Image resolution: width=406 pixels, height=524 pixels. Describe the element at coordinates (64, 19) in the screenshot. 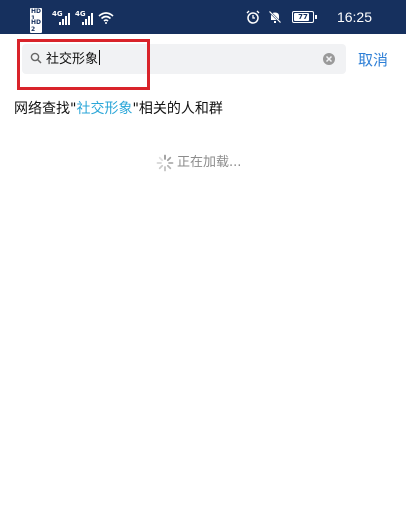

I see `signal-icon` at that location.